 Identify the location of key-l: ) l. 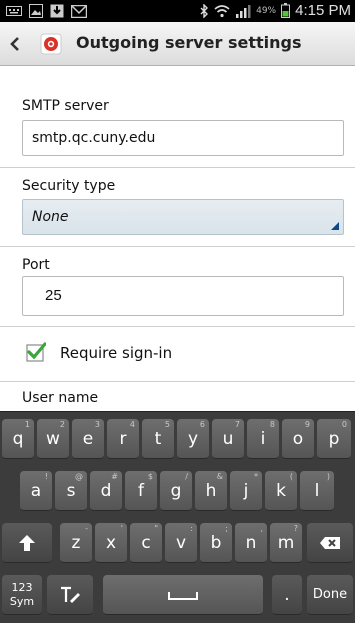
(317, 491).